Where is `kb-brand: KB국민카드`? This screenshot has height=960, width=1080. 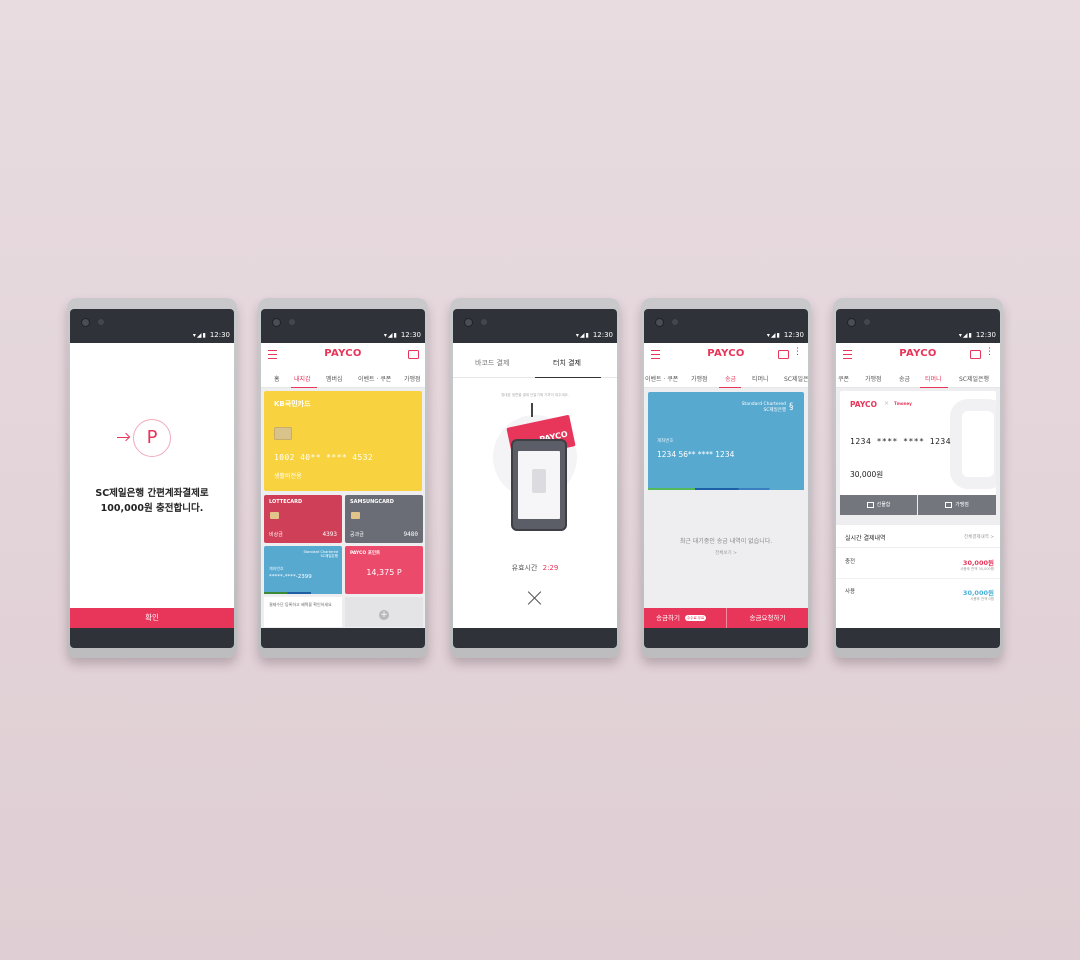
kb-brand: KB국민카드 is located at coordinates (292, 404).